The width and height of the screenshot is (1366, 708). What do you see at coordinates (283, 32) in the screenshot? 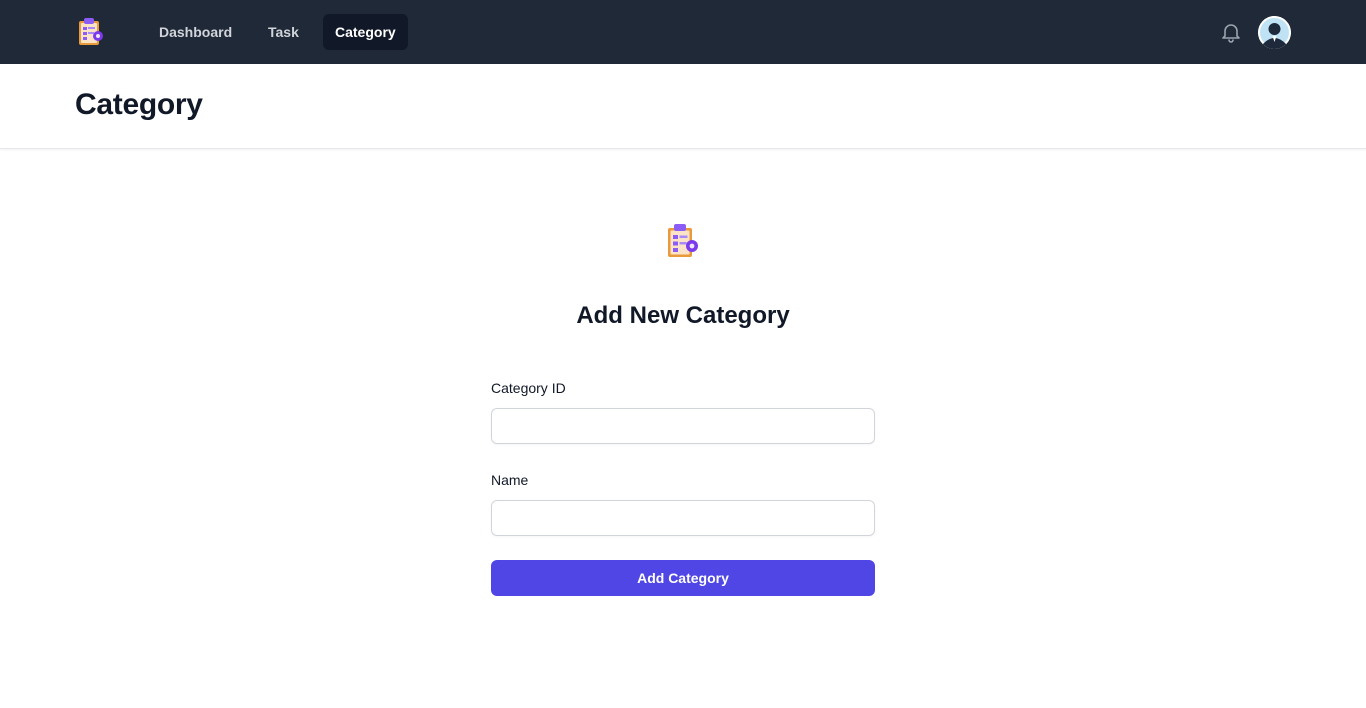
I see `nav-link-task: Task` at bounding box center [283, 32].